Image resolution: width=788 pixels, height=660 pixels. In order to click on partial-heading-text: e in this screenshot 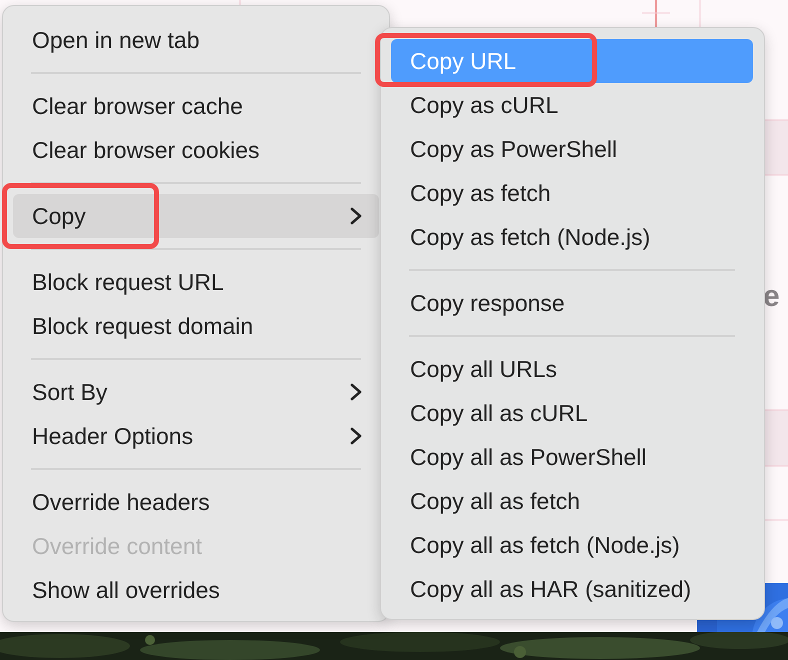, I will do `click(771, 297)`.